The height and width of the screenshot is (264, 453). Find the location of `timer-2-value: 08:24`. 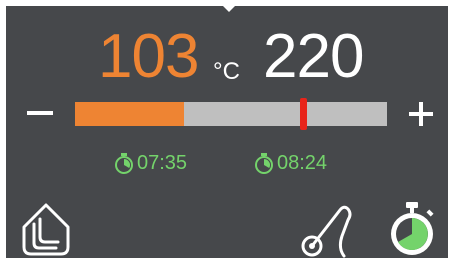

timer-2-value: 08:24 is located at coordinates (302, 163).